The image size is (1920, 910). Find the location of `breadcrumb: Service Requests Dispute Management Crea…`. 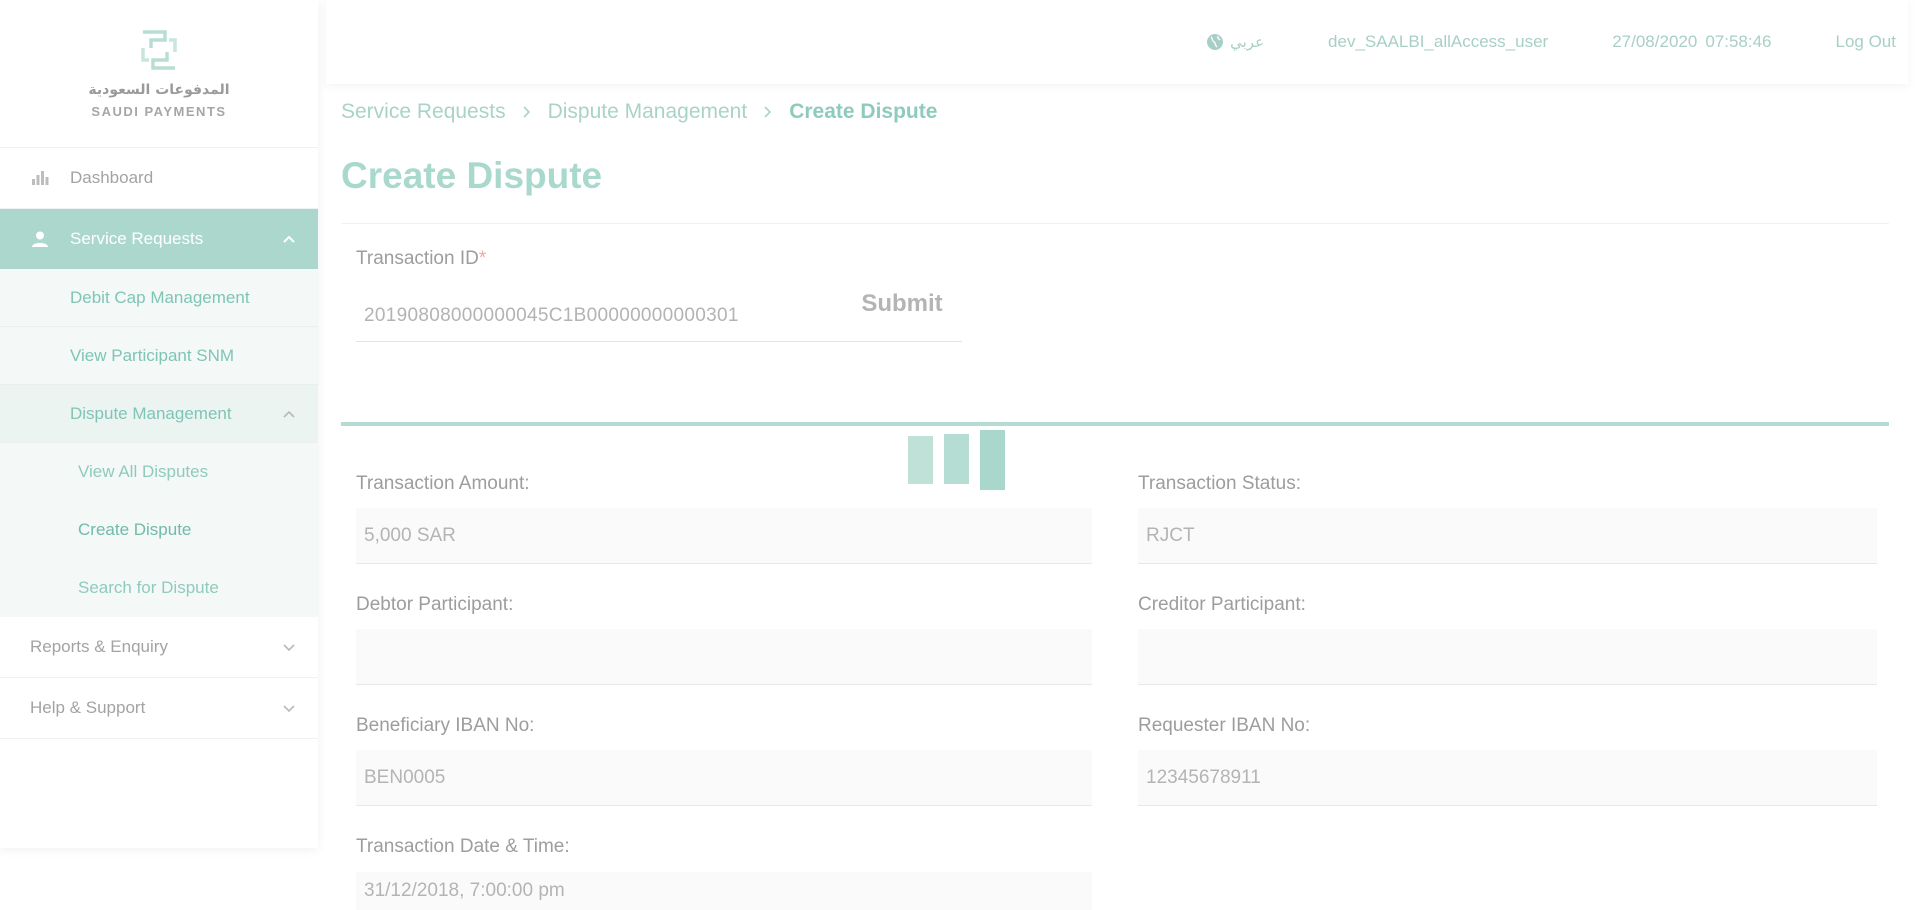

breadcrumb: Service Requests Dispute Management Crea… is located at coordinates (639, 112).